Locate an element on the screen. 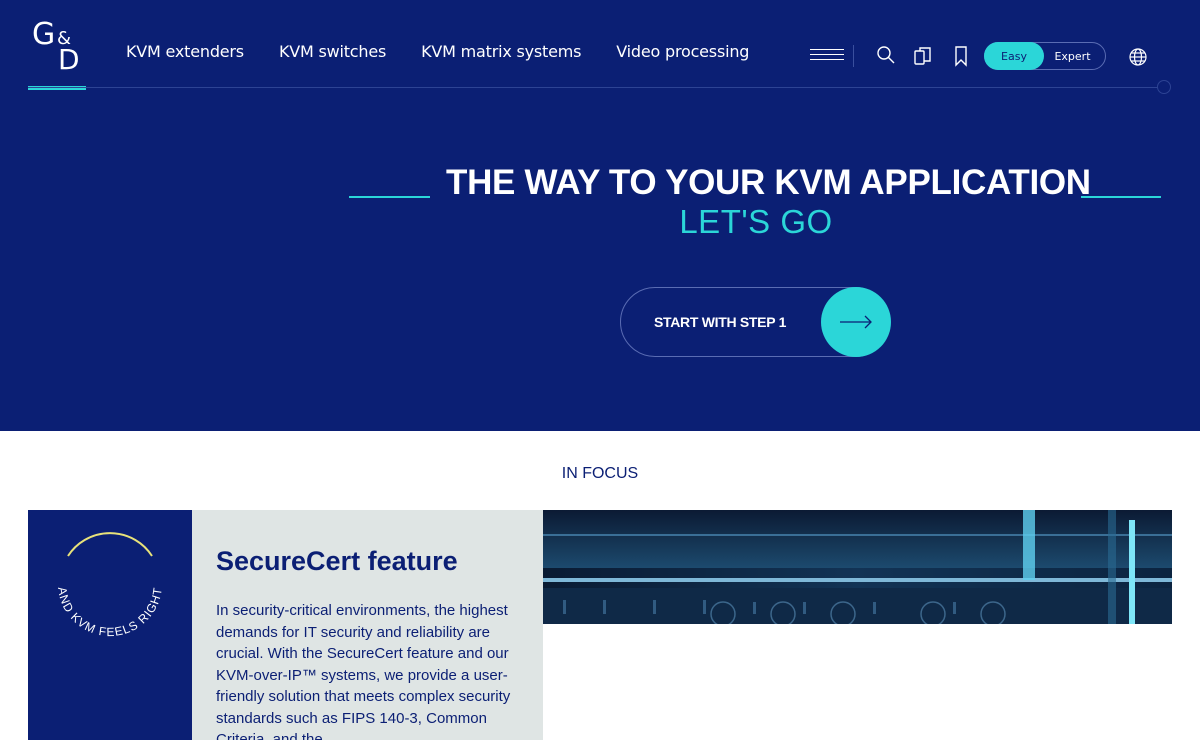 The image size is (1200, 740). arrow-right-icon is located at coordinates (856, 322).